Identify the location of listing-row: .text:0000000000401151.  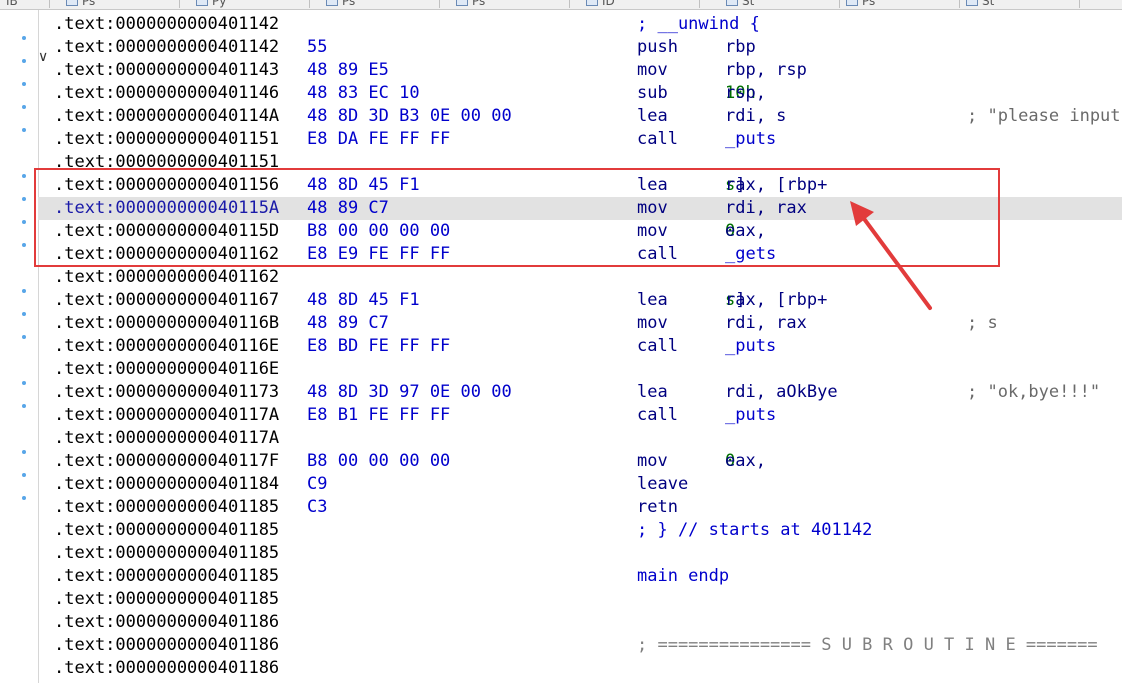
(580, 162).